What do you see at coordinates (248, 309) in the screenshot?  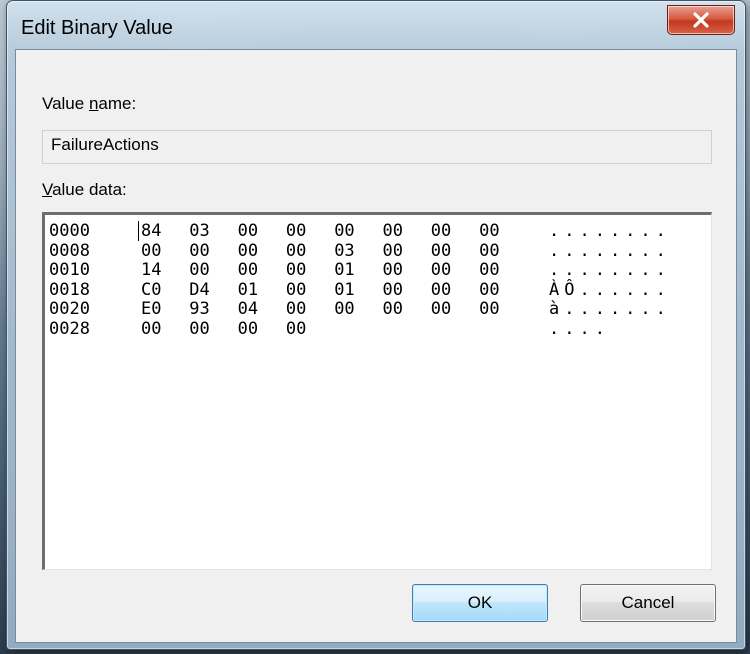 I see `hex-byte: 04` at bounding box center [248, 309].